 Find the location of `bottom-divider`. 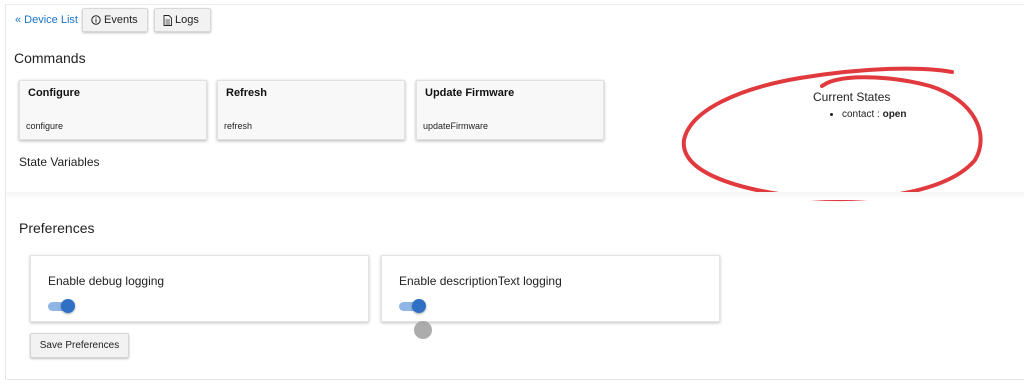

bottom-divider is located at coordinates (515, 379).